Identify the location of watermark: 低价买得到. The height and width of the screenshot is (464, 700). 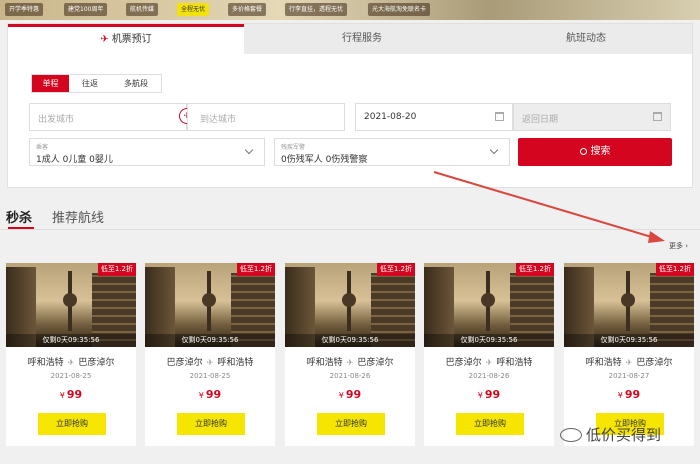
(610, 434).